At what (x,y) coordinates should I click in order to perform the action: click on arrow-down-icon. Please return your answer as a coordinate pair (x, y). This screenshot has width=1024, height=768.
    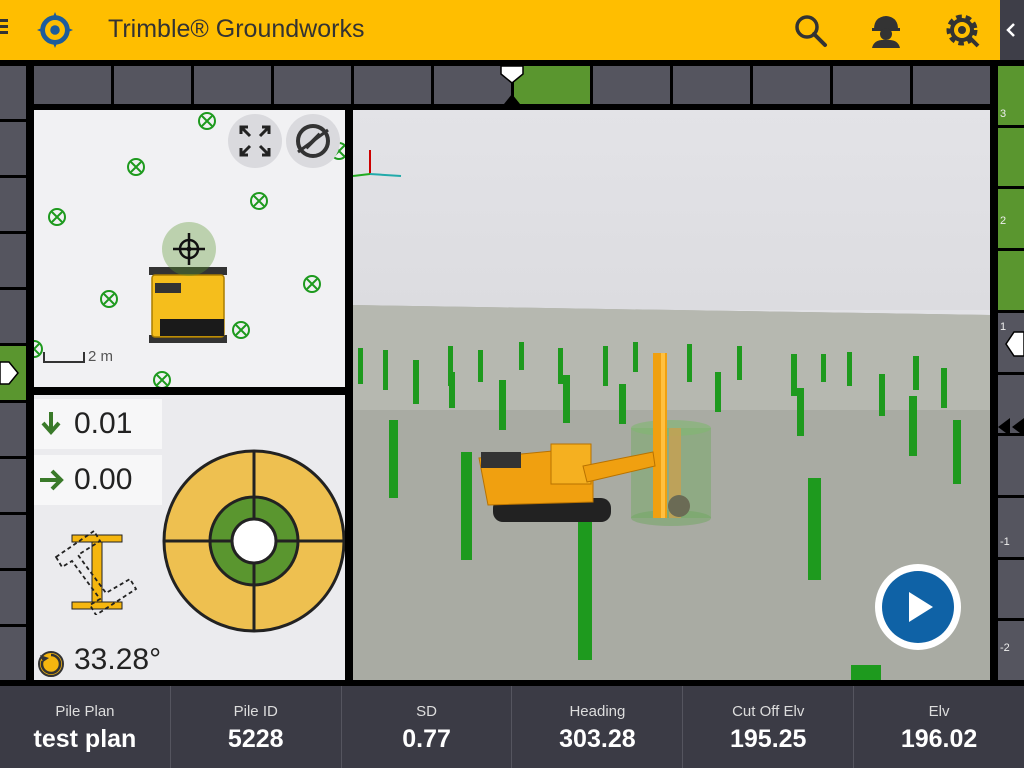
    Looking at the image, I should click on (51, 424).